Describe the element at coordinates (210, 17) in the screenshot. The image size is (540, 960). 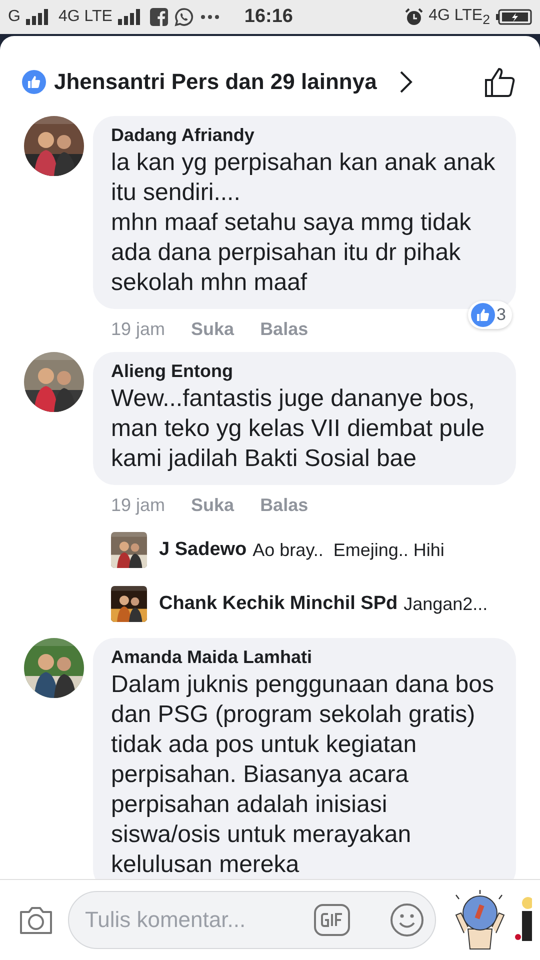
I see `more-icon` at that location.